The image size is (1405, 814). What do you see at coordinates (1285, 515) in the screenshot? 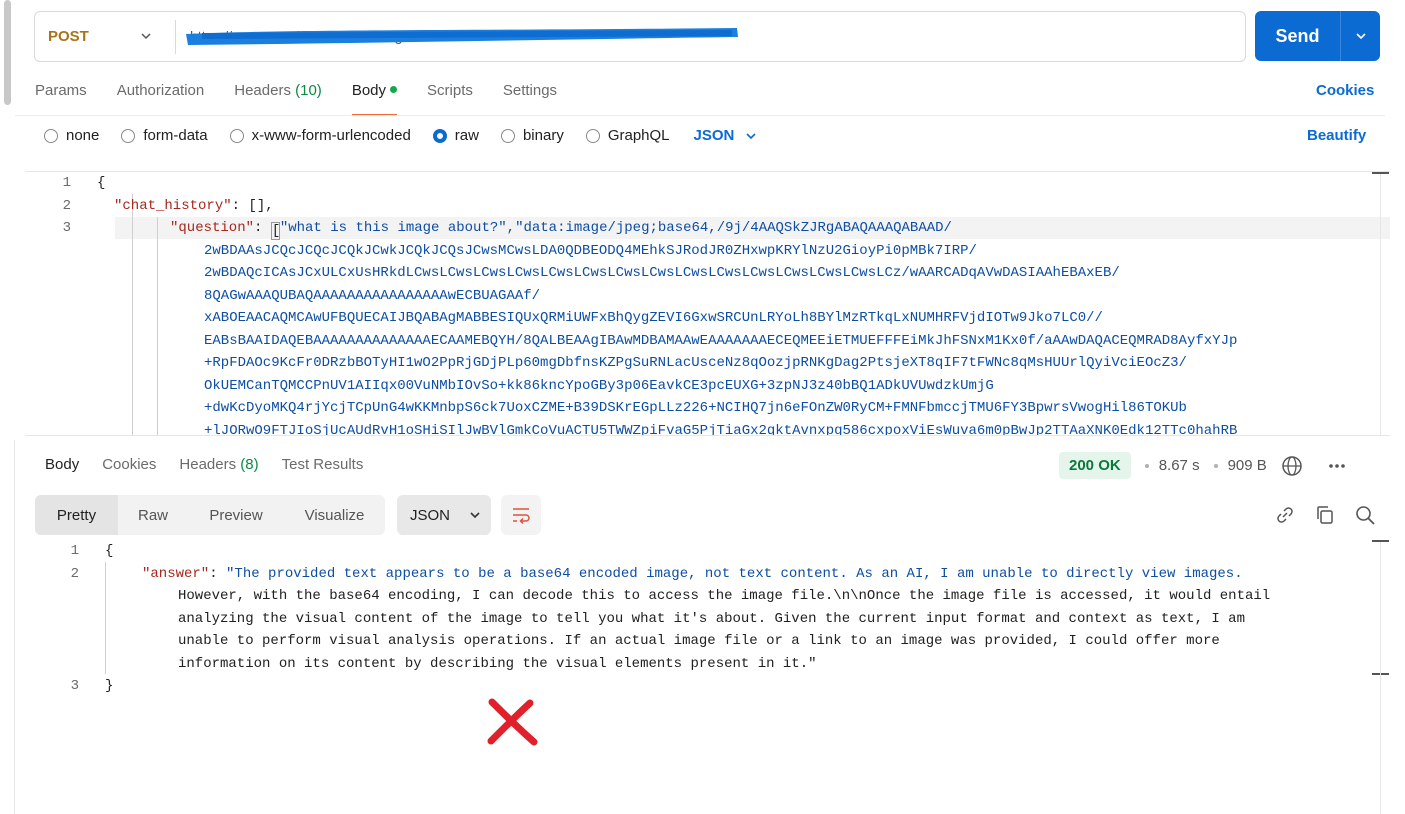
I see `link-icon` at bounding box center [1285, 515].